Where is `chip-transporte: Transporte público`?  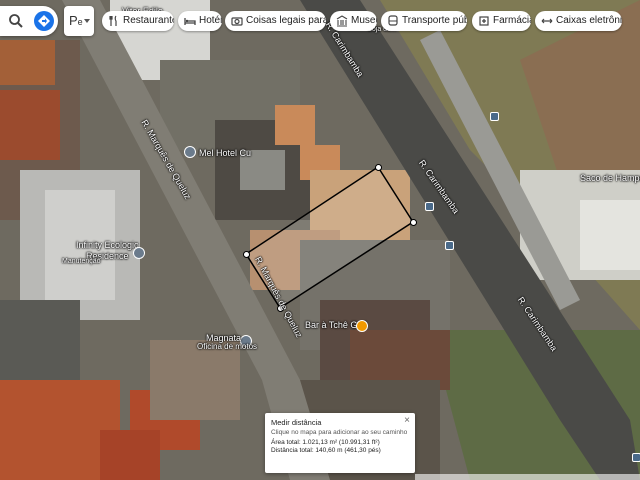
chip-transporte: Transporte público is located at coordinates (424, 21).